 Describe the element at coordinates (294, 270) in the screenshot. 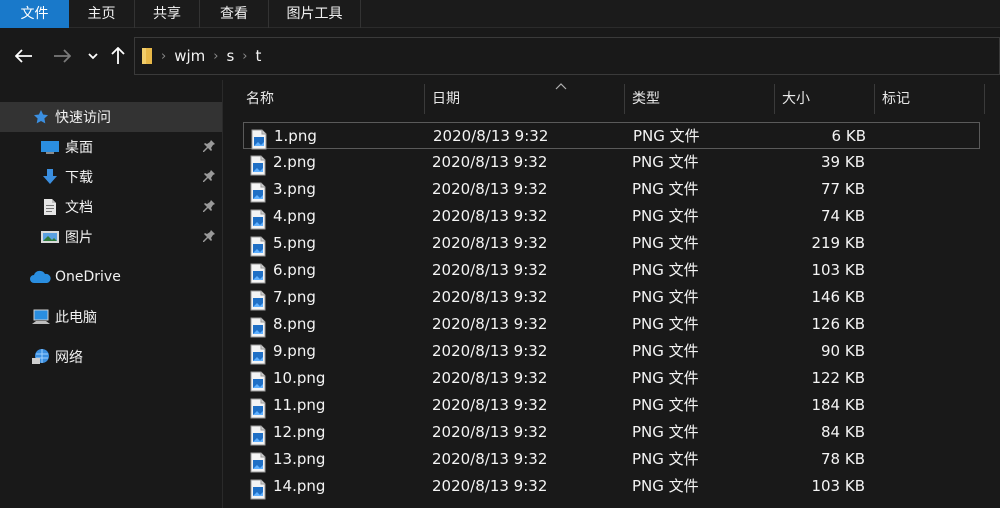

I see `file-name: 6.png` at that location.